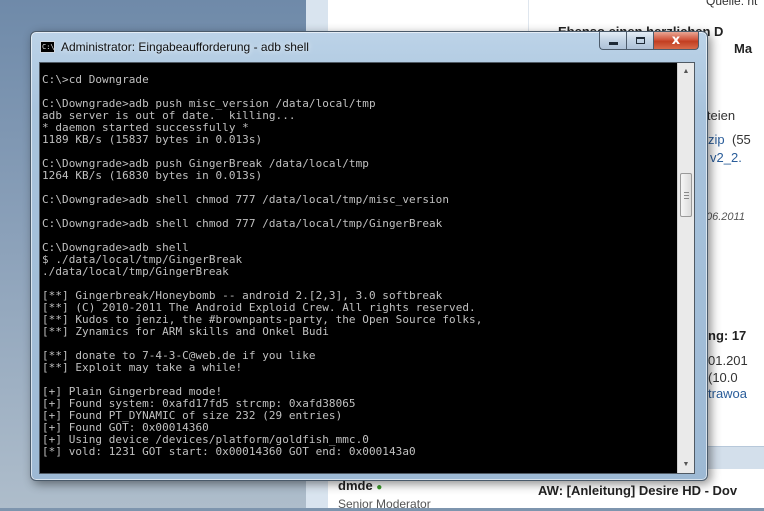 The image size is (764, 511). I want to click on console-line: C:\>cd Downgrade, so click(95, 79).